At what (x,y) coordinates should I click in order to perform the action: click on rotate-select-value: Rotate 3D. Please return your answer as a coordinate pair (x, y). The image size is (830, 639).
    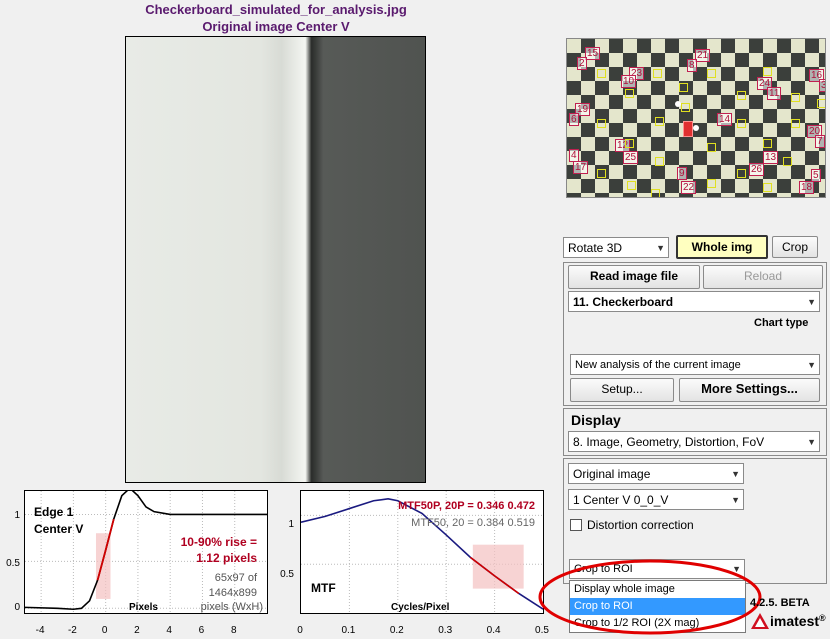
    Looking at the image, I should click on (595, 248).